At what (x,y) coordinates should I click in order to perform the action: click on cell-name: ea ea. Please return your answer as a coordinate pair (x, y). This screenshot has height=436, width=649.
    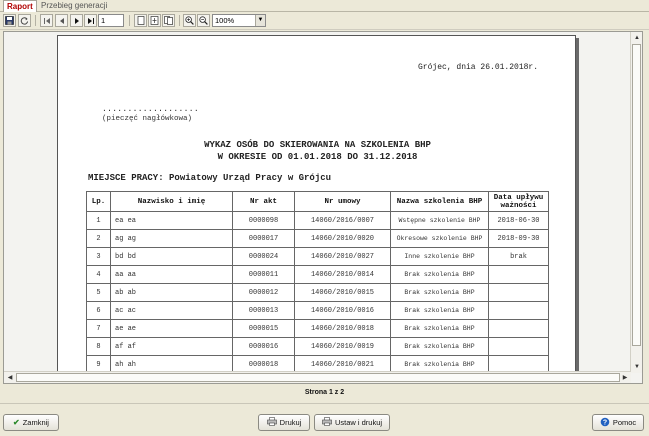
    Looking at the image, I should click on (171, 220).